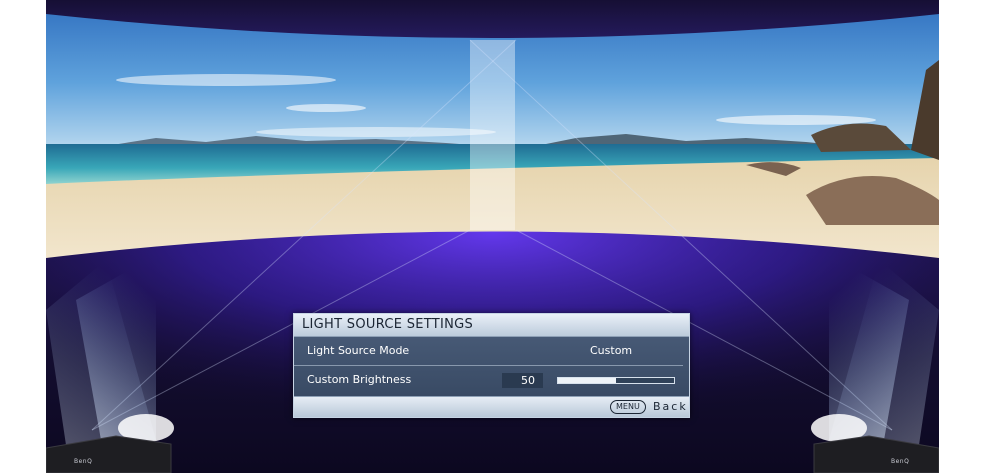 This screenshot has height=473, width=984. I want to click on panel-title: LIGHT SOURCE SETTINGS, so click(491, 325).